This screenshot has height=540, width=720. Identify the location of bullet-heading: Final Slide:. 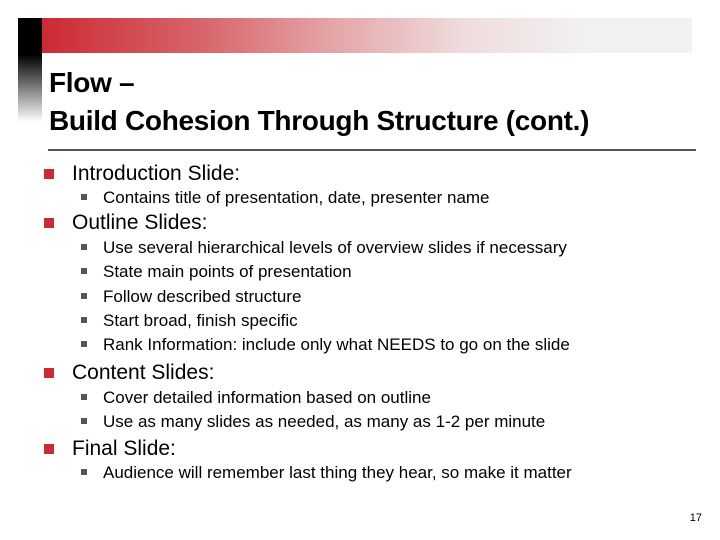
(124, 448).